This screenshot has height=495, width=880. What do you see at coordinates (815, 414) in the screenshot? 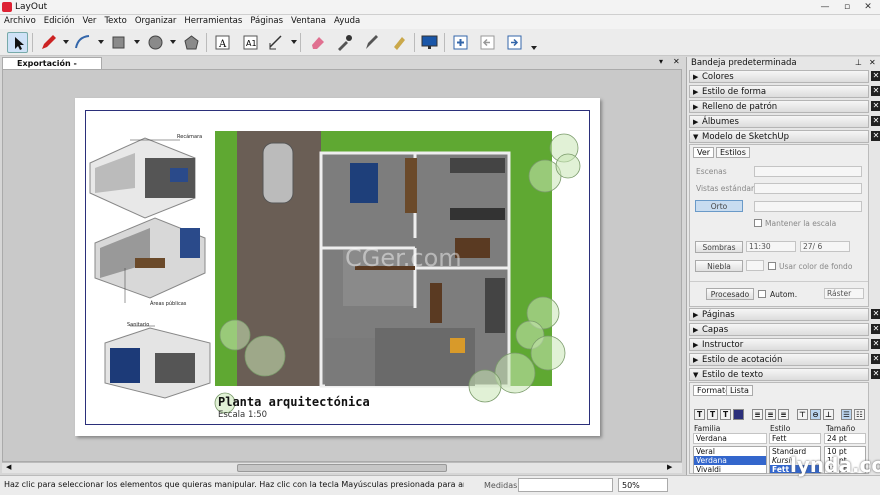
I see `anchor-middle-icon: ⊖` at bounding box center [815, 414].